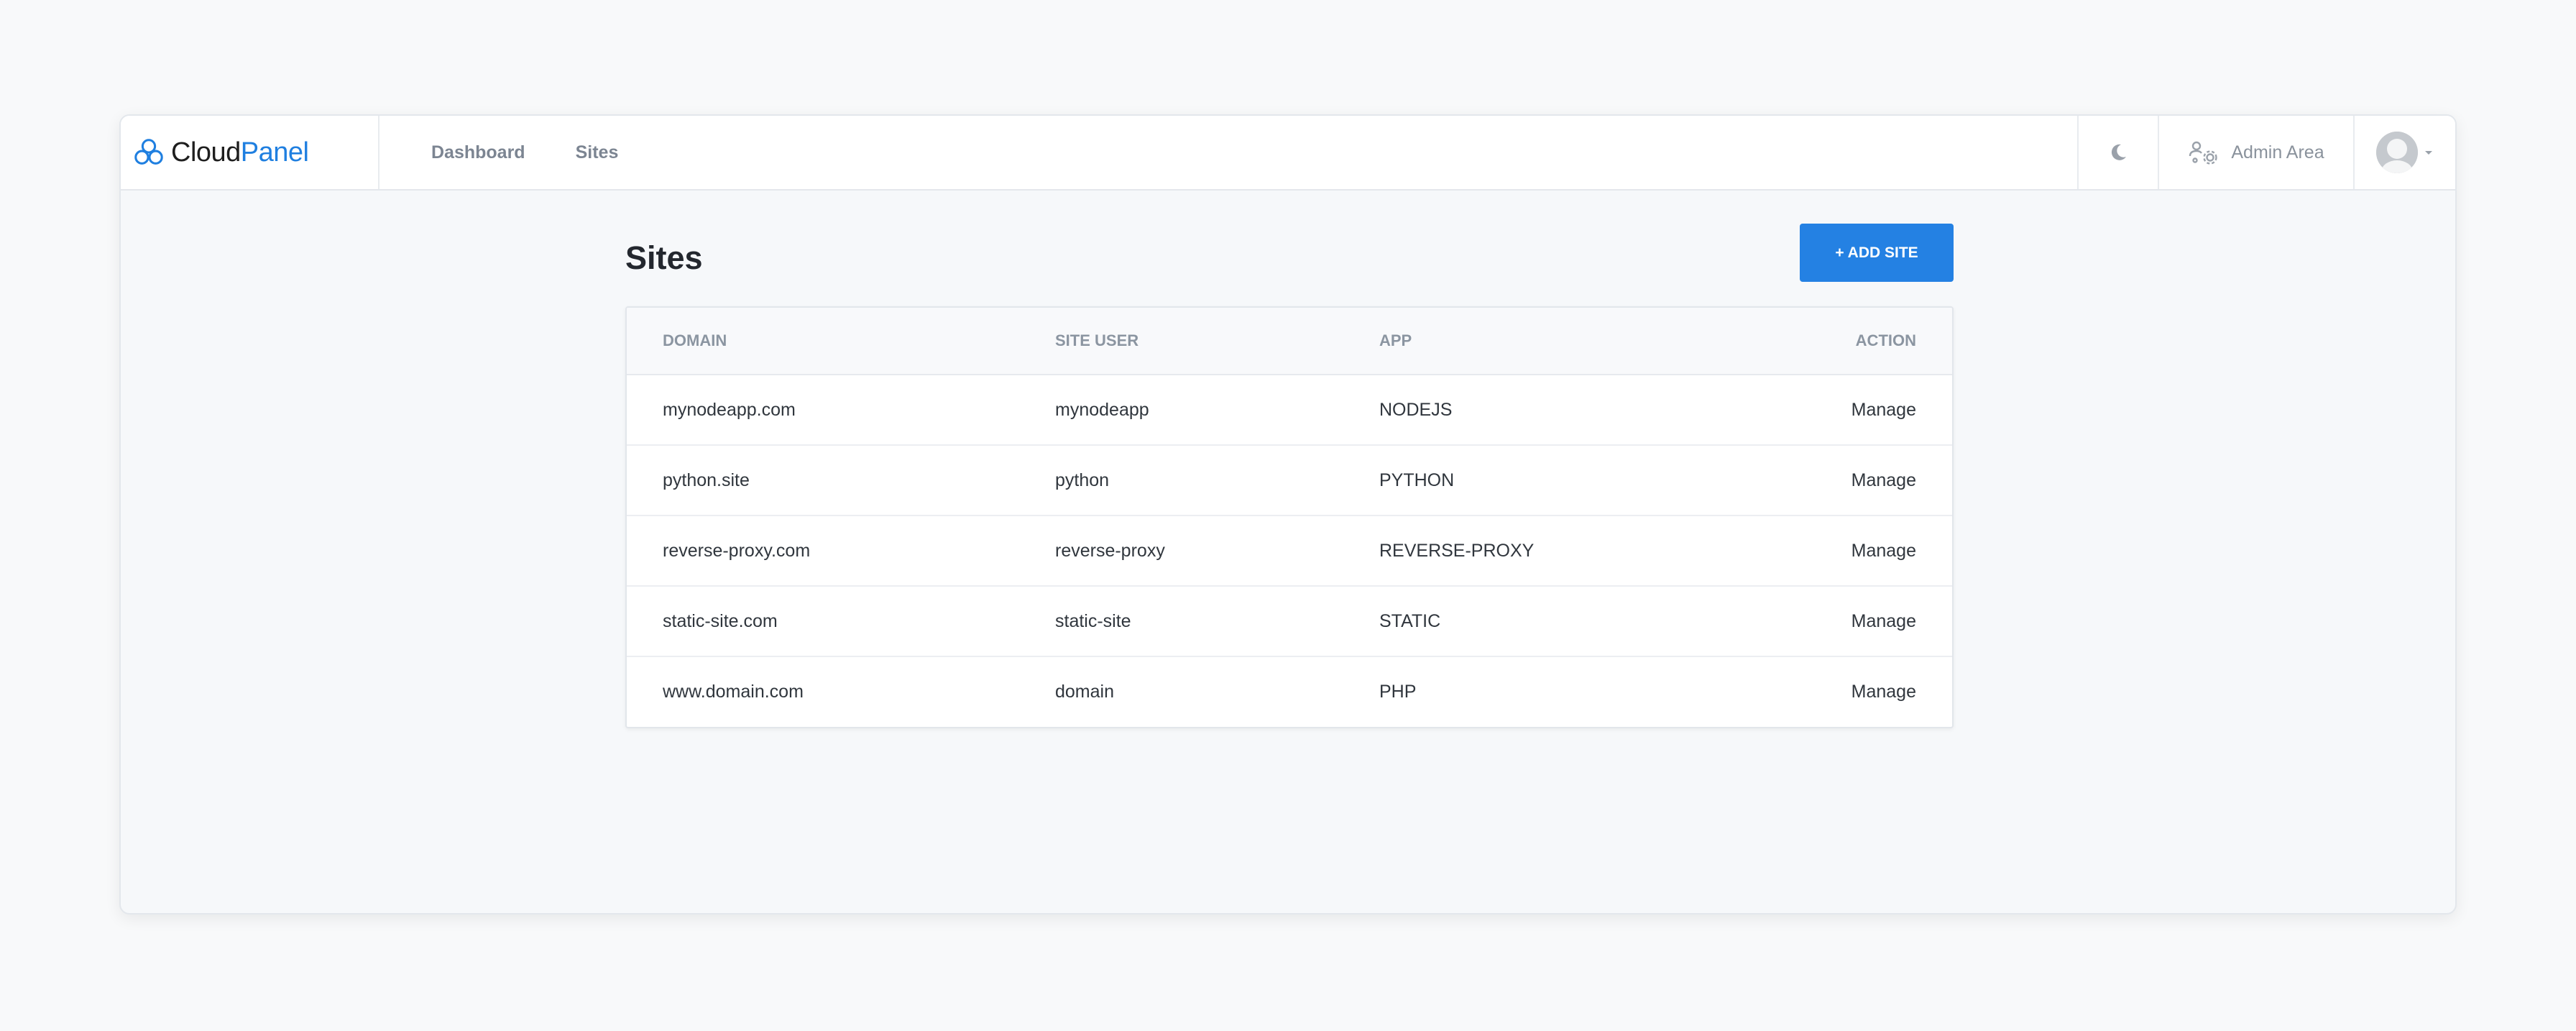  What do you see at coordinates (478, 152) in the screenshot?
I see `nav-dashboard: Dashboard` at bounding box center [478, 152].